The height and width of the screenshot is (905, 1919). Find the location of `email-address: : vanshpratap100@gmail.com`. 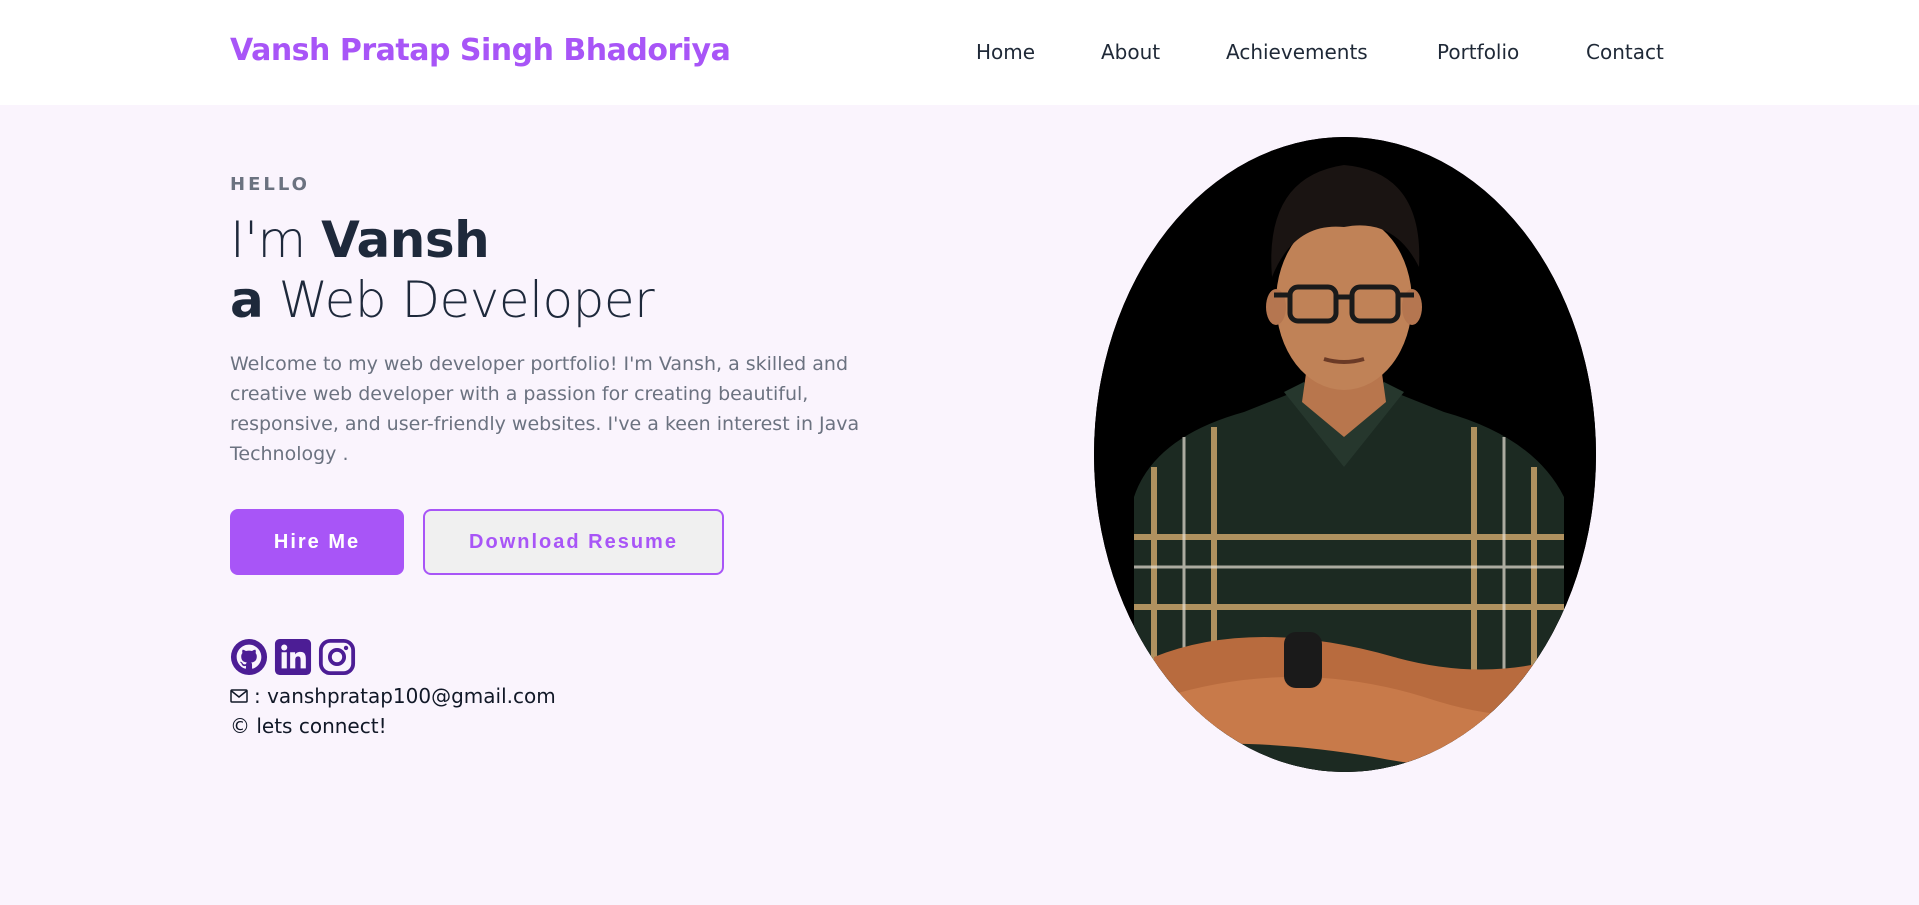

email-address: : vanshpratap100@gmail.com is located at coordinates (405, 696).